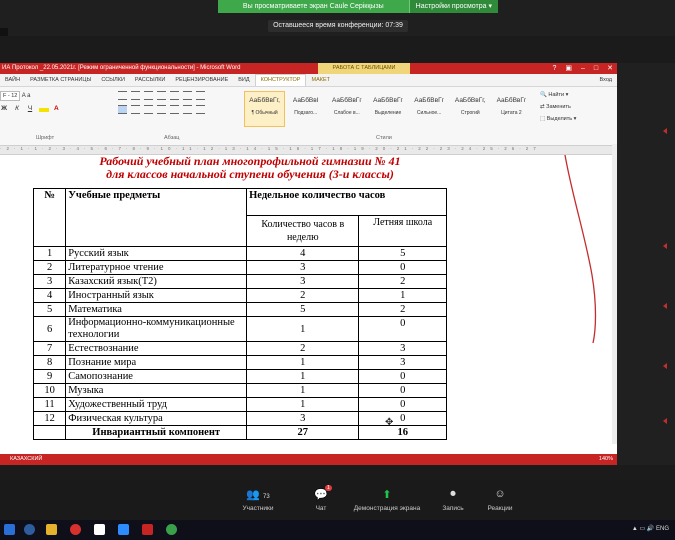  I want to click on italic-button: К, so click(17, 108).